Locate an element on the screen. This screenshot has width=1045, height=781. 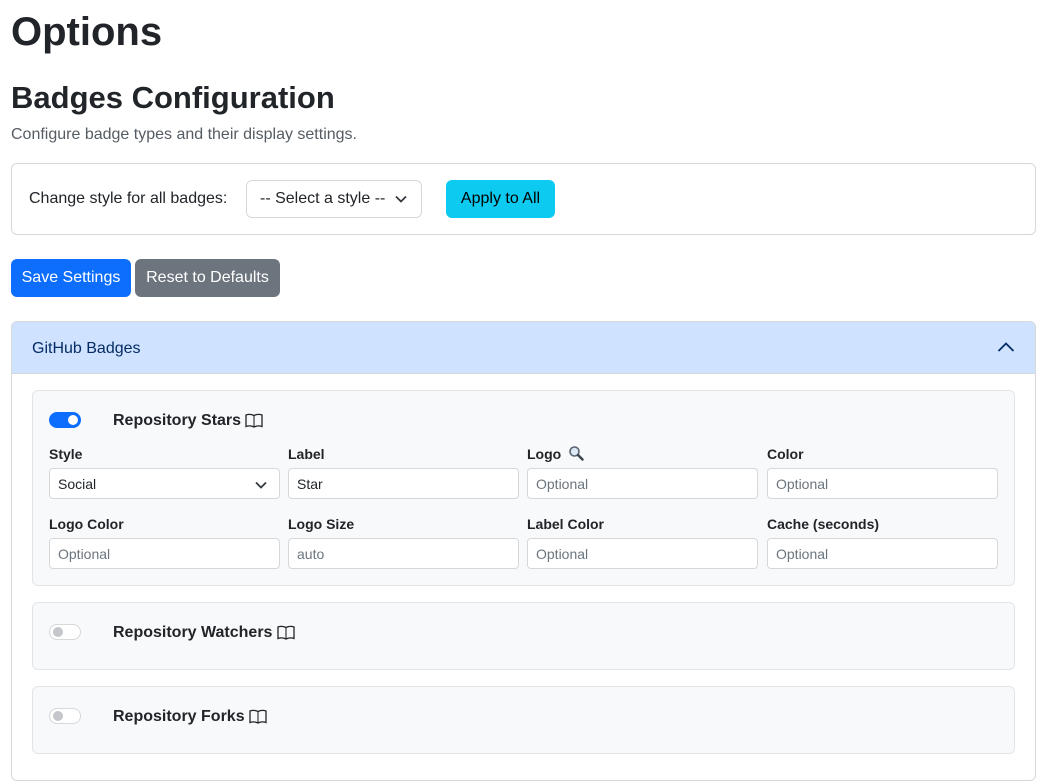
apply-to-all-button: Apply to All is located at coordinates (500, 199).